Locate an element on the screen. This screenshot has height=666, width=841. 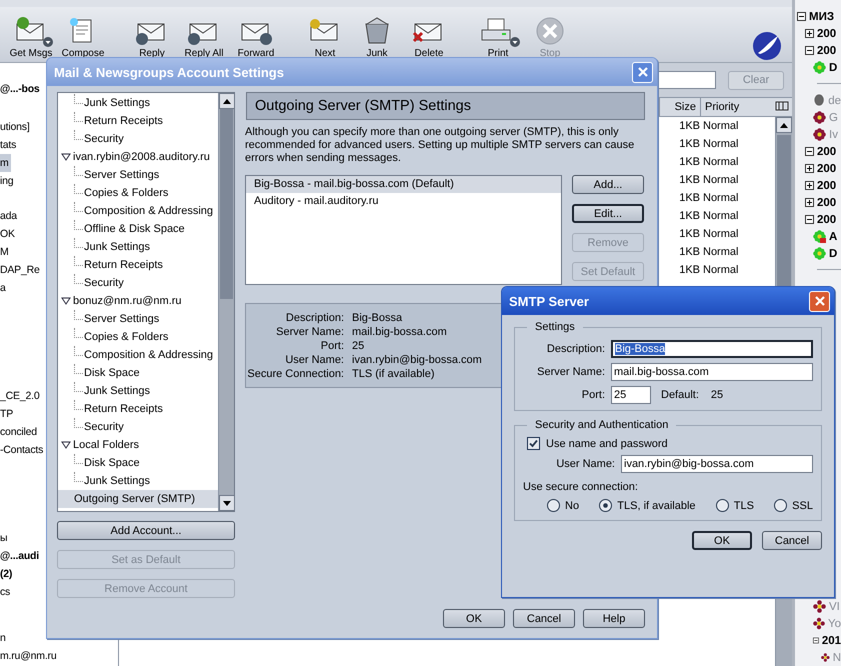
radio-label: TLS, if available is located at coordinates (656, 506).